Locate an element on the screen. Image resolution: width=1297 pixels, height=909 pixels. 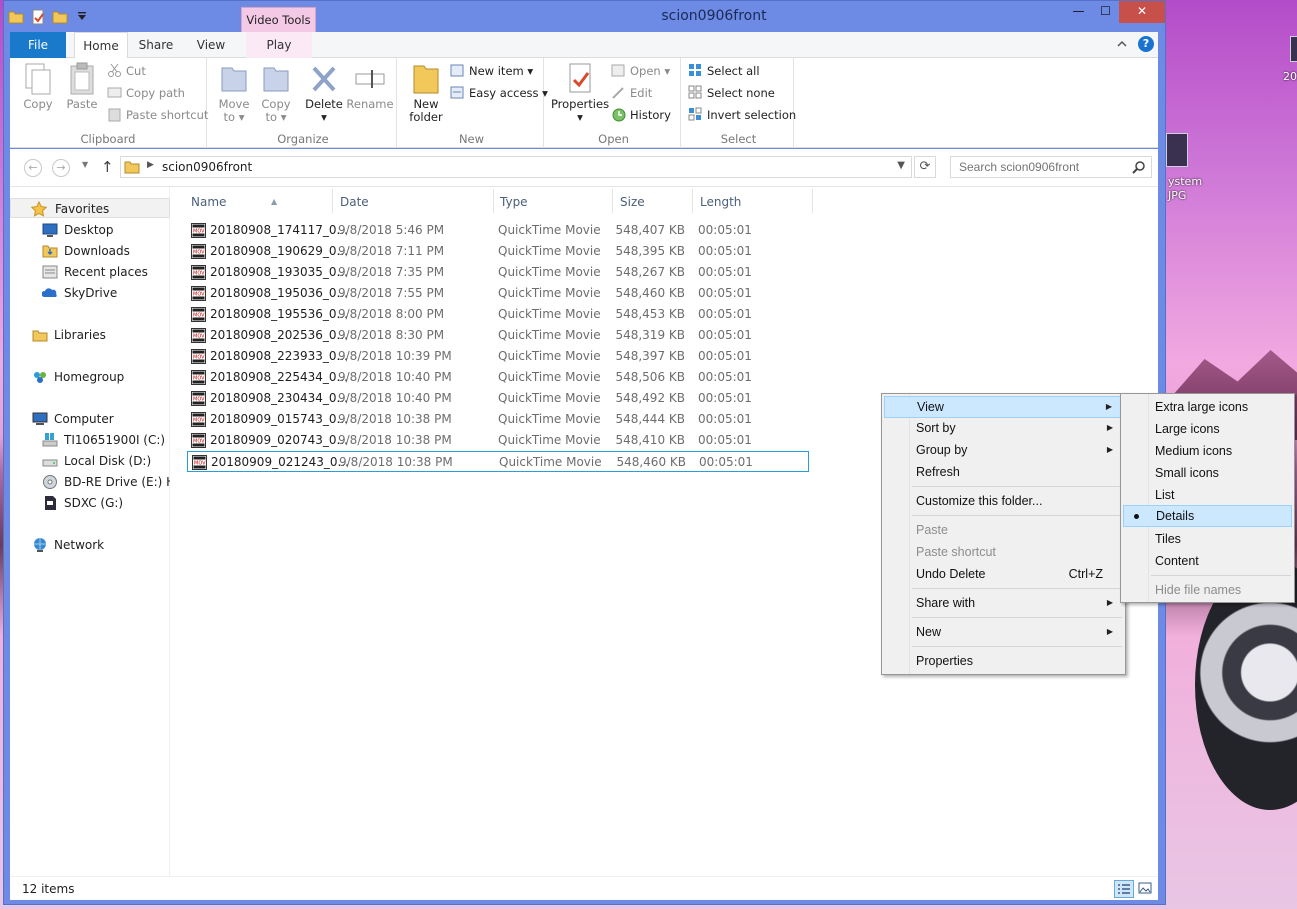
menu-item-properties: Properties is located at coordinates (1003, 661).